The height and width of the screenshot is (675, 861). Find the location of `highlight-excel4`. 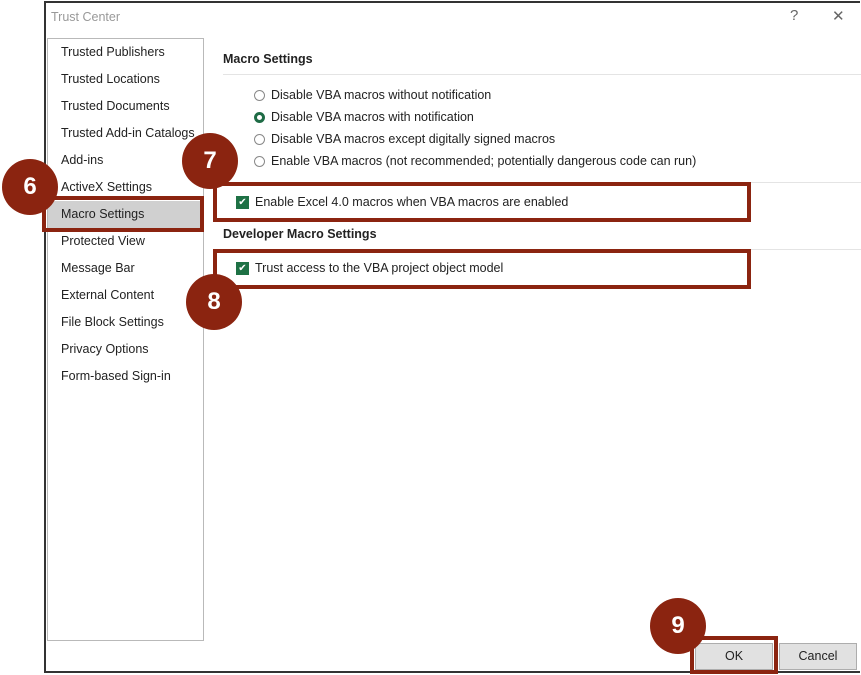

highlight-excel4 is located at coordinates (482, 202).